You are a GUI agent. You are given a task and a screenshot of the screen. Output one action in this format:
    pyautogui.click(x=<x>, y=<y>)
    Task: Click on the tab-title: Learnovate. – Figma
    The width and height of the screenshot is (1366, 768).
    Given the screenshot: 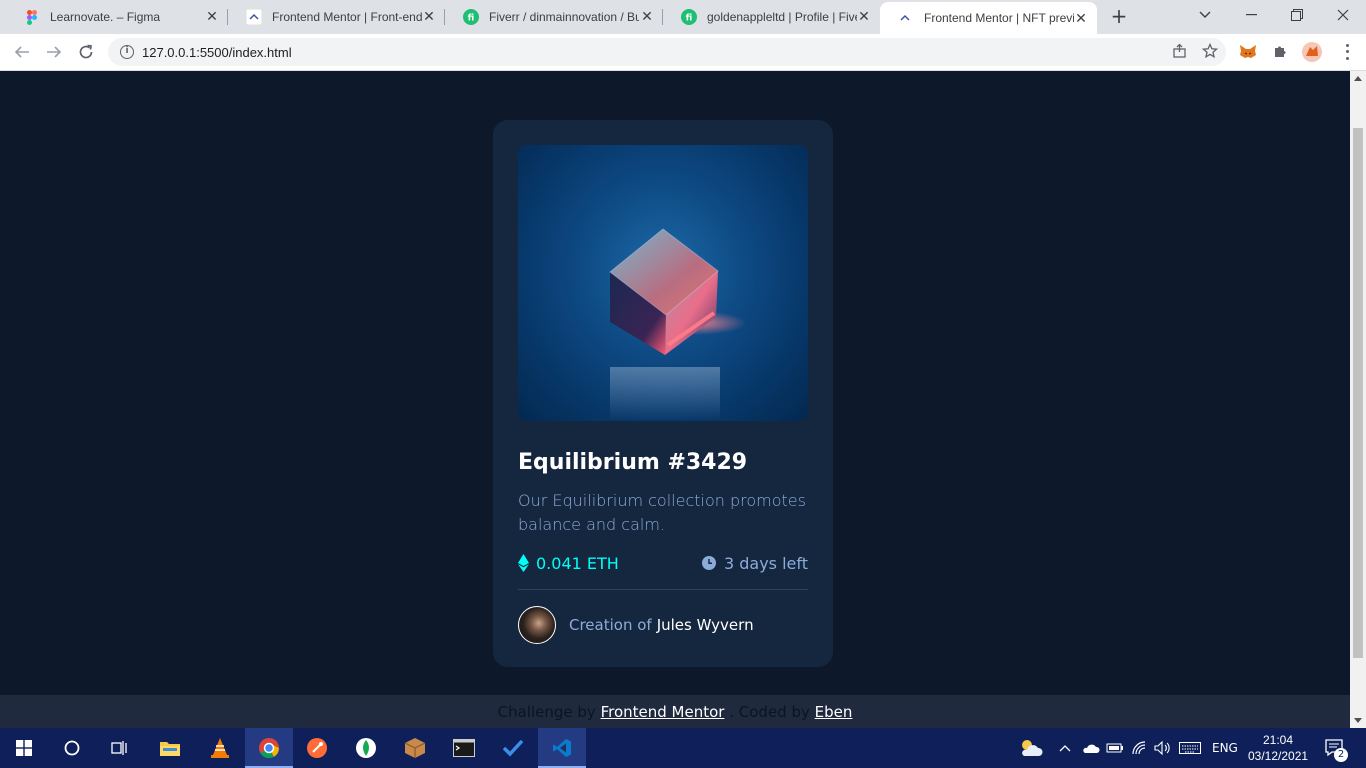 What is the action you would take?
    pyautogui.click(x=105, y=17)
    